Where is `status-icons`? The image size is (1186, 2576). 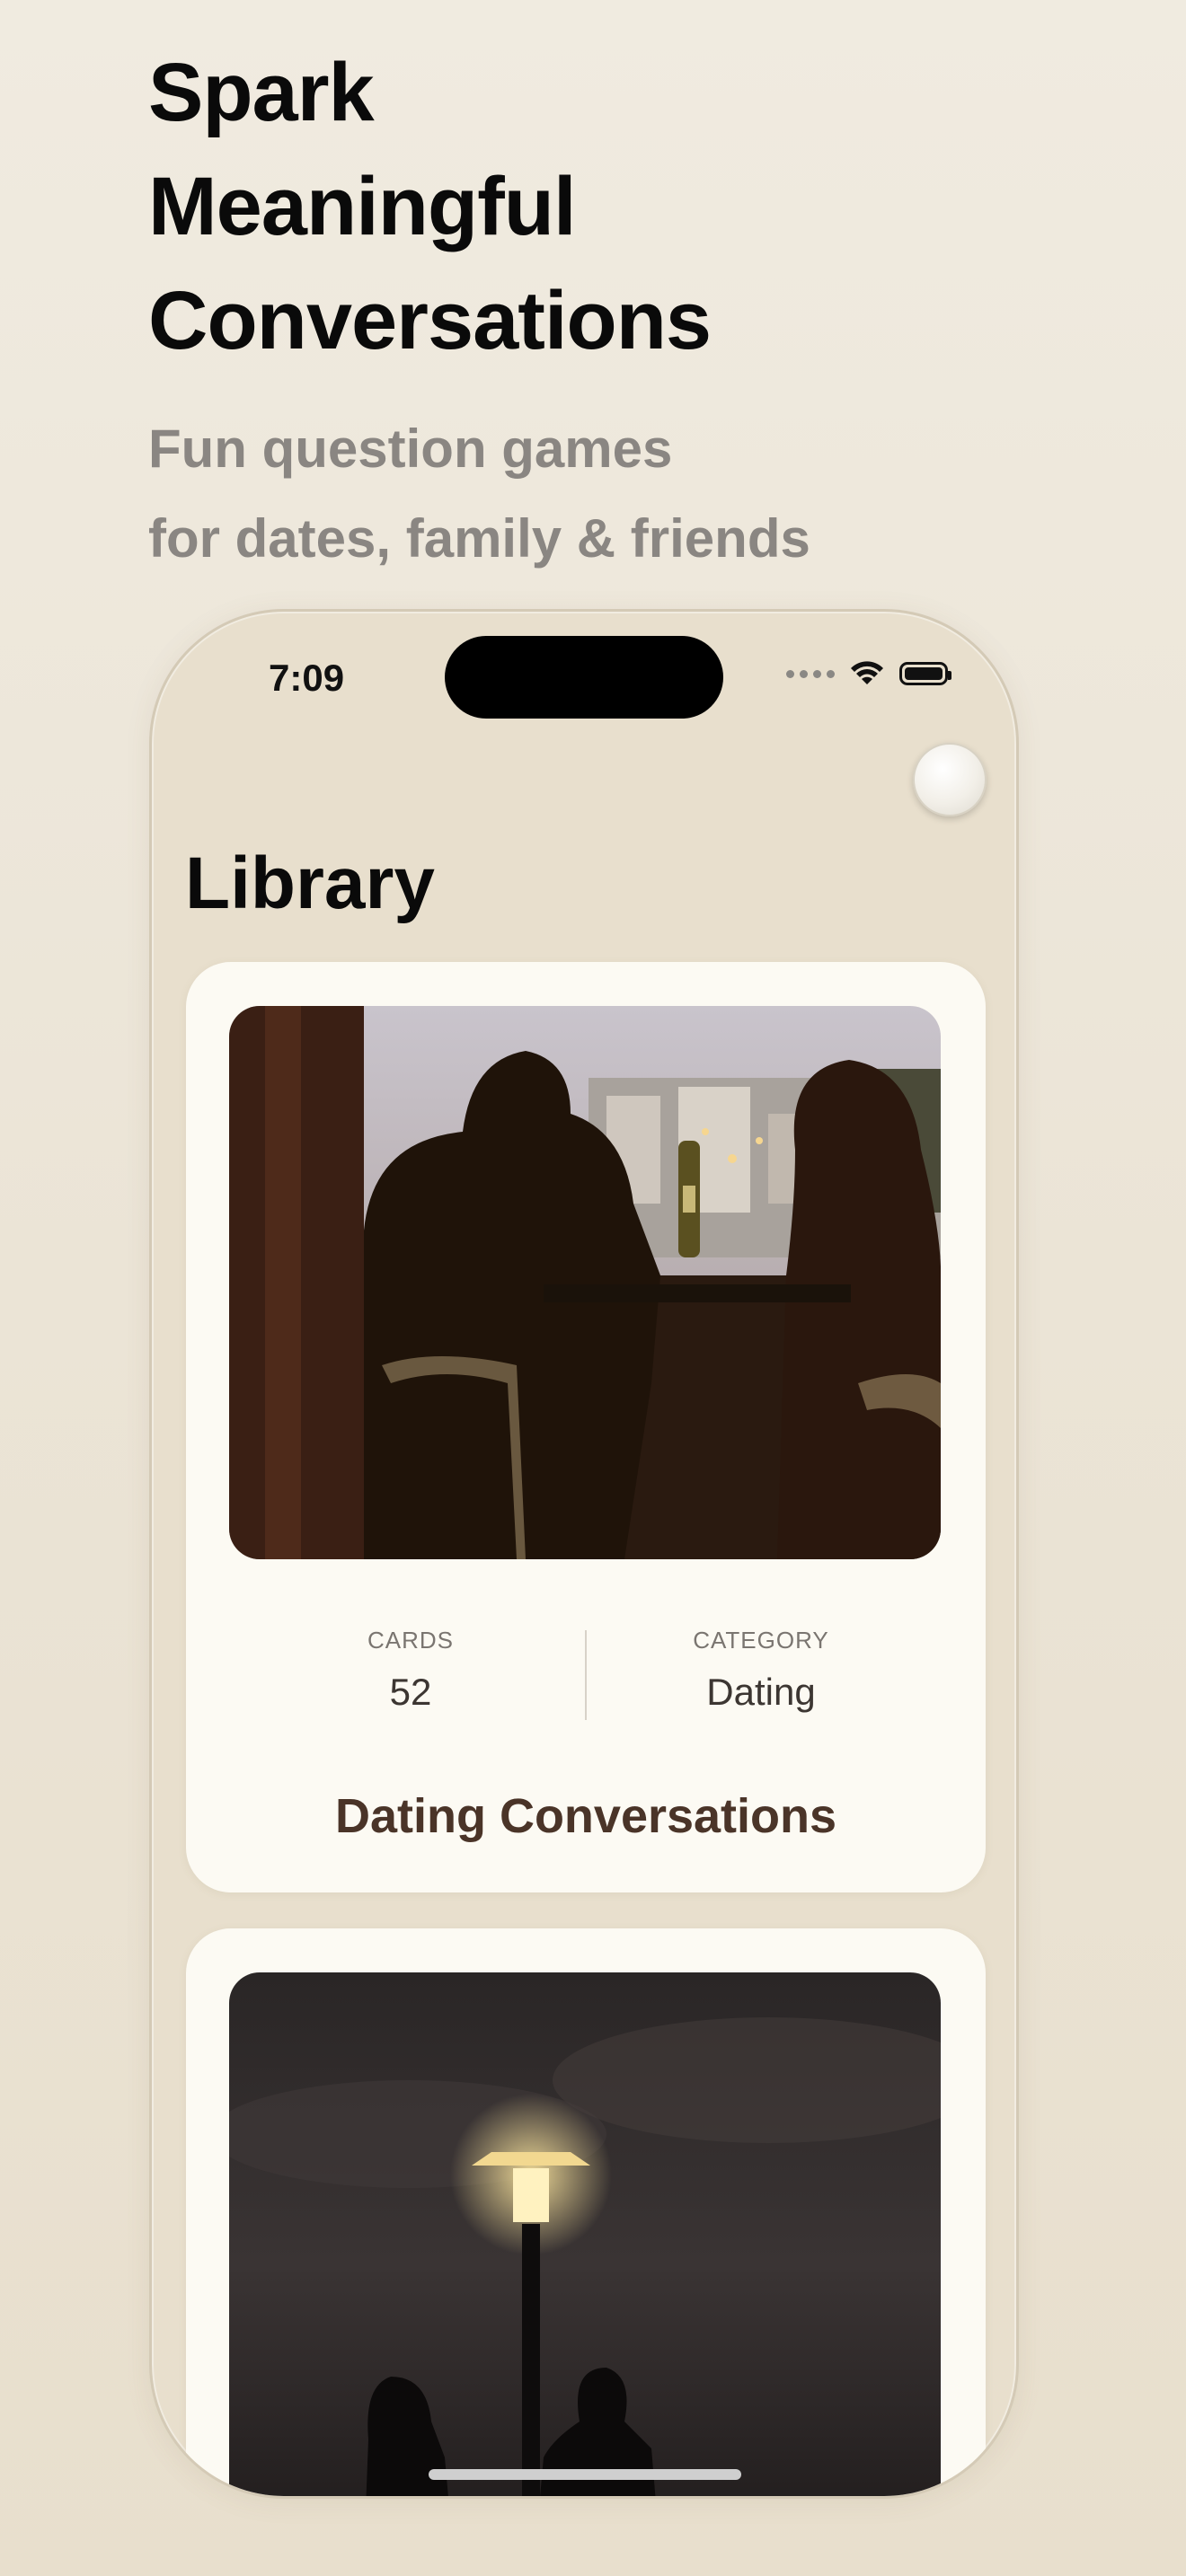
status-icons is located at coordinates (868, 673).